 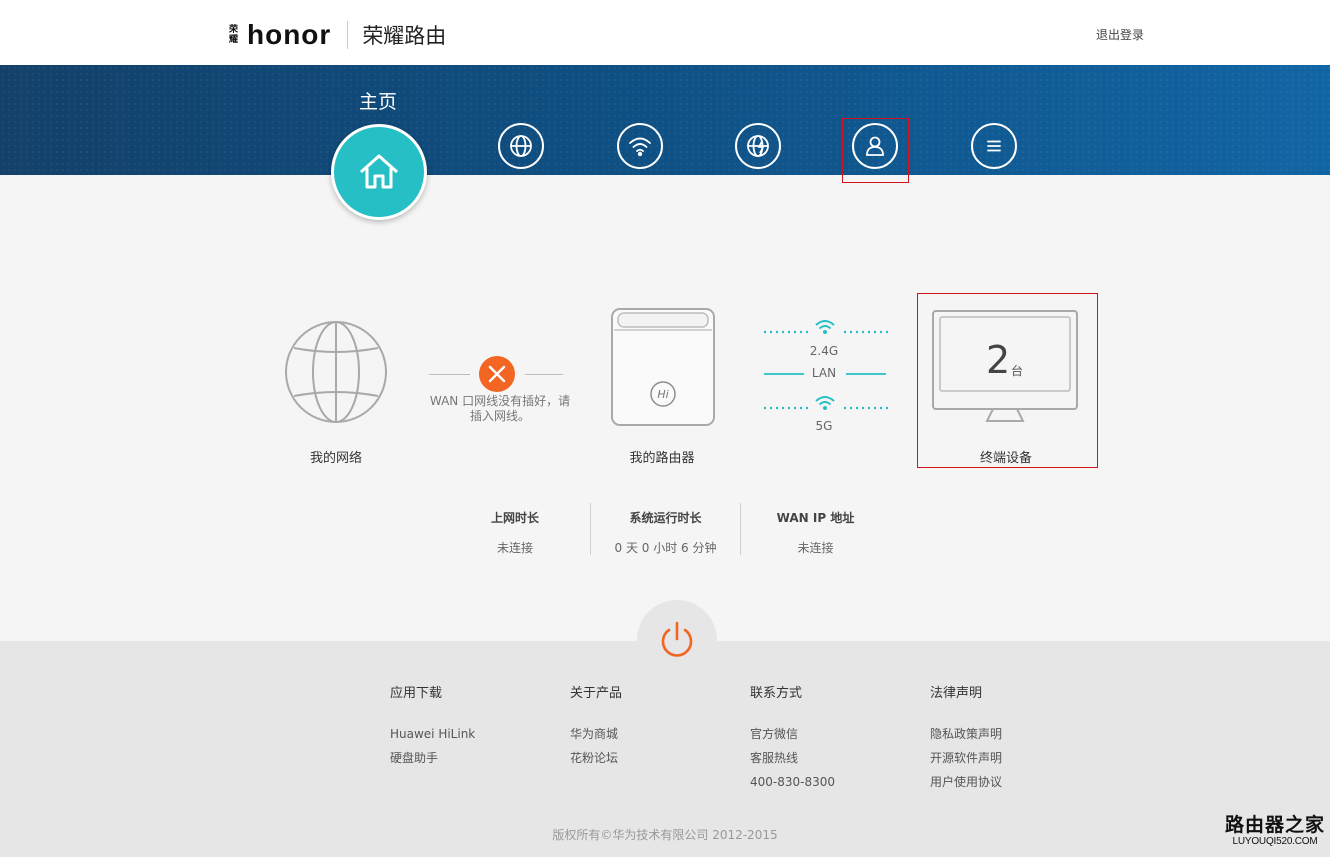 What do you see at coordinates (337, 35) in the screenshot?
I see `honor-logo: 荣耀 honor 荣耀路由` at bounding box center [337, 35].